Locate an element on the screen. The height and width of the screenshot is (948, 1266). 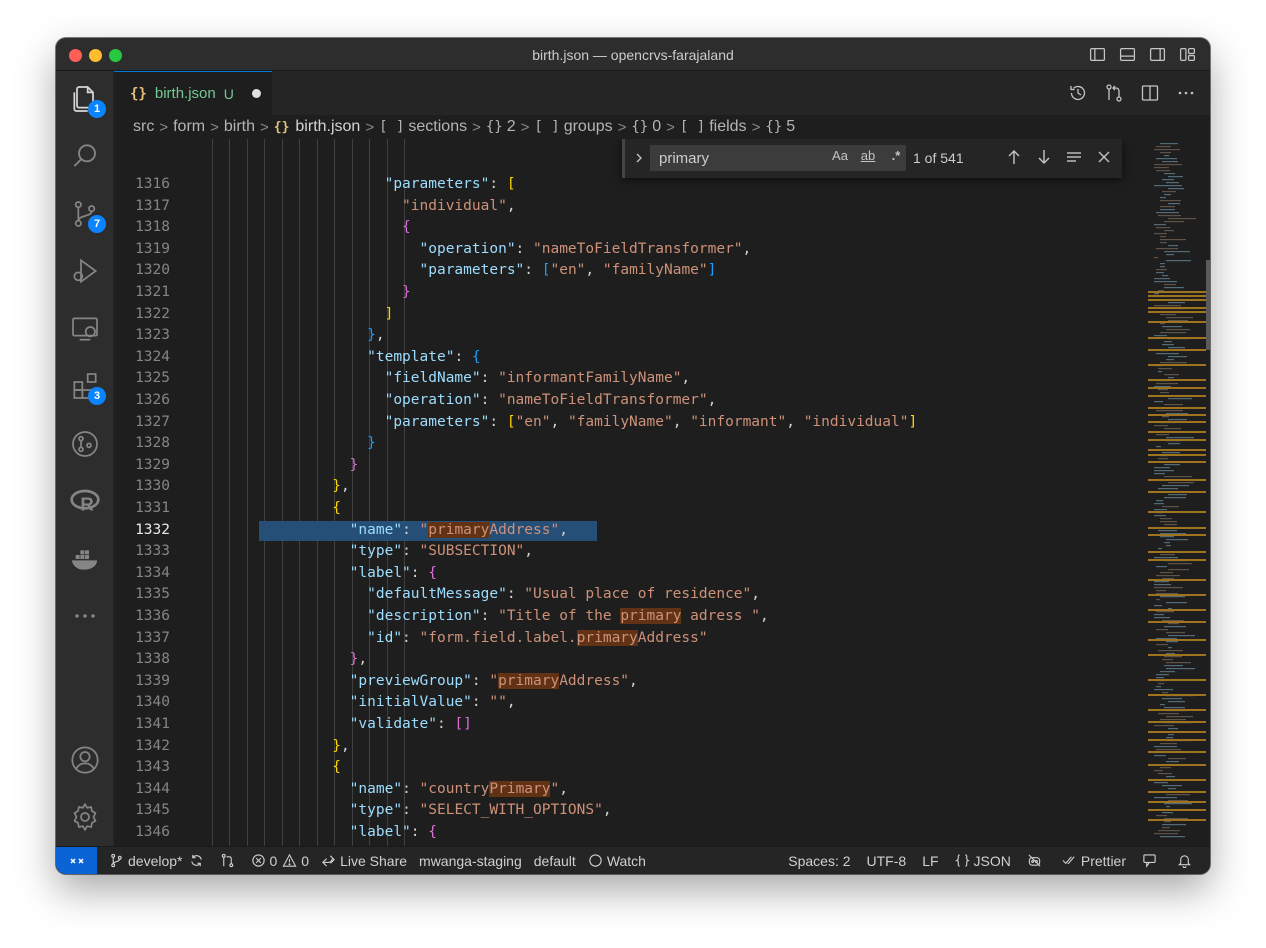
line-number: 1345 is located at coordinates (142, 811).